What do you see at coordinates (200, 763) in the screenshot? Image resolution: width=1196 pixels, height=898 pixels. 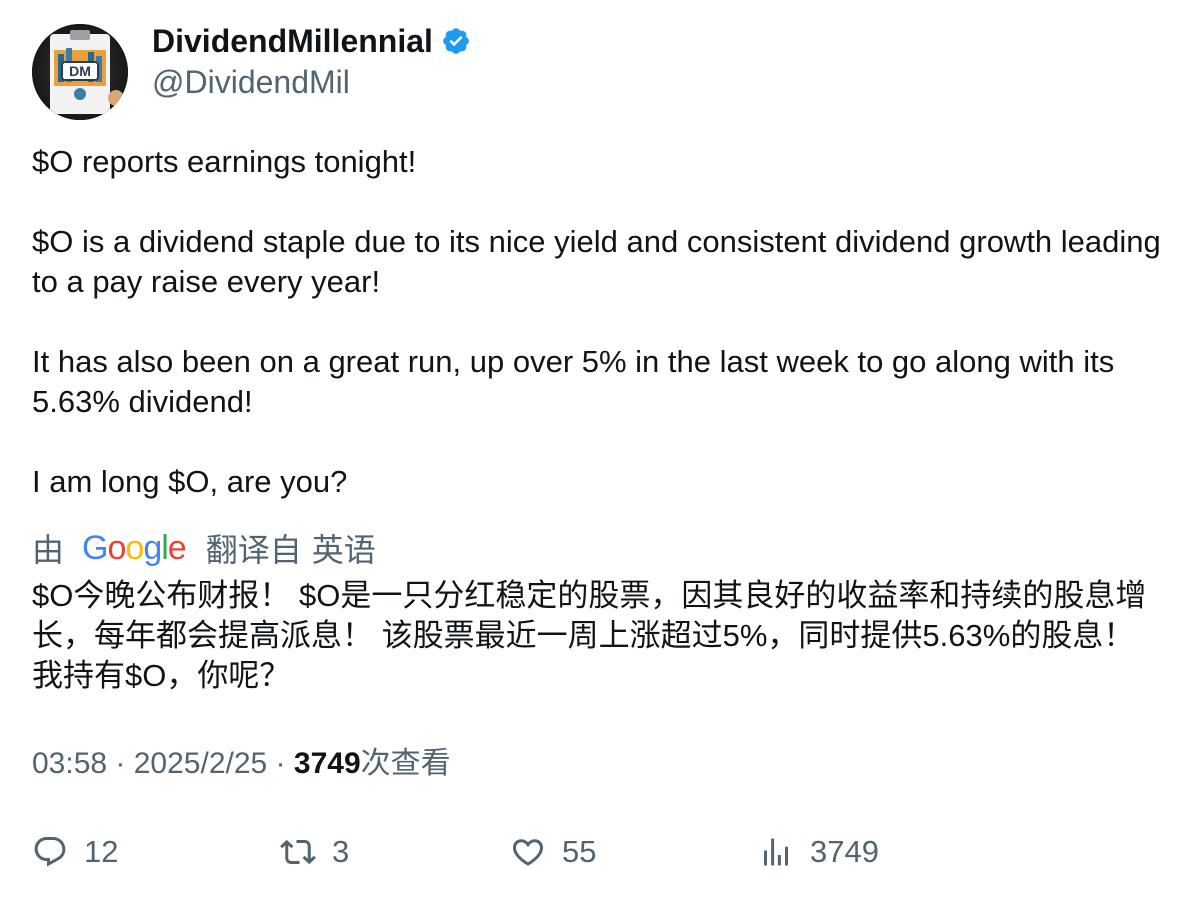 I see `tweet-date: 2025/2/25` at bounding box center [200, 763].